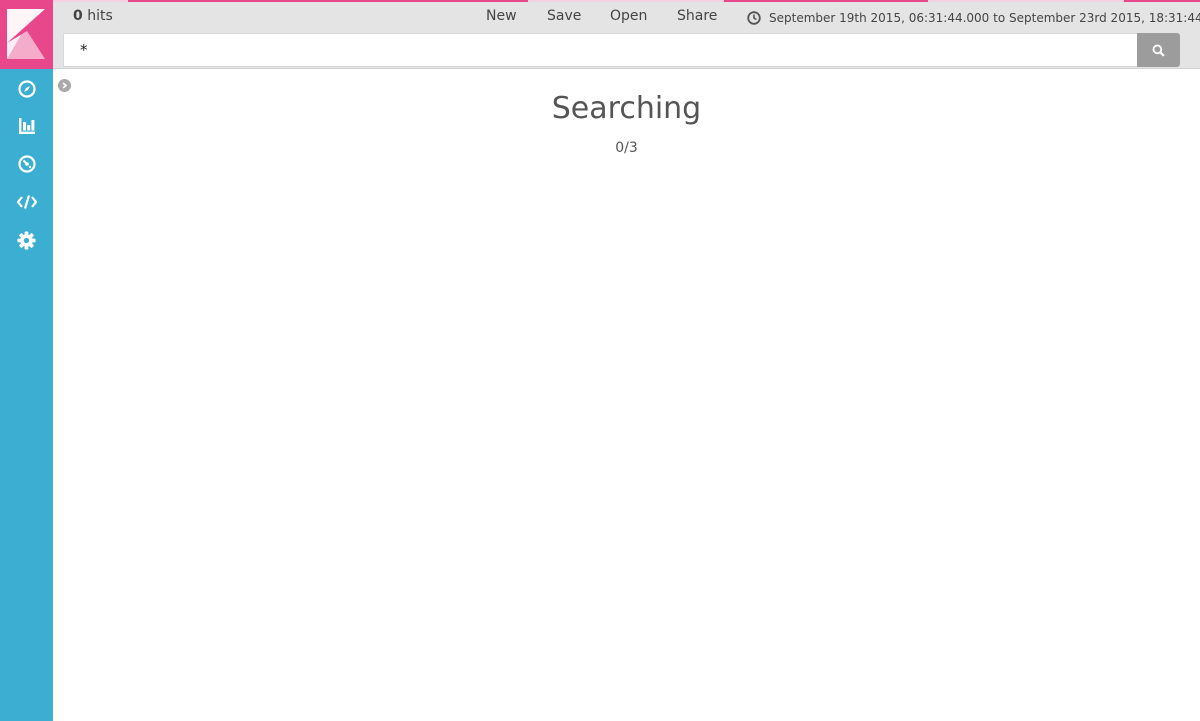  I want to click on hit-count: 0 hits, so click(93, 16).